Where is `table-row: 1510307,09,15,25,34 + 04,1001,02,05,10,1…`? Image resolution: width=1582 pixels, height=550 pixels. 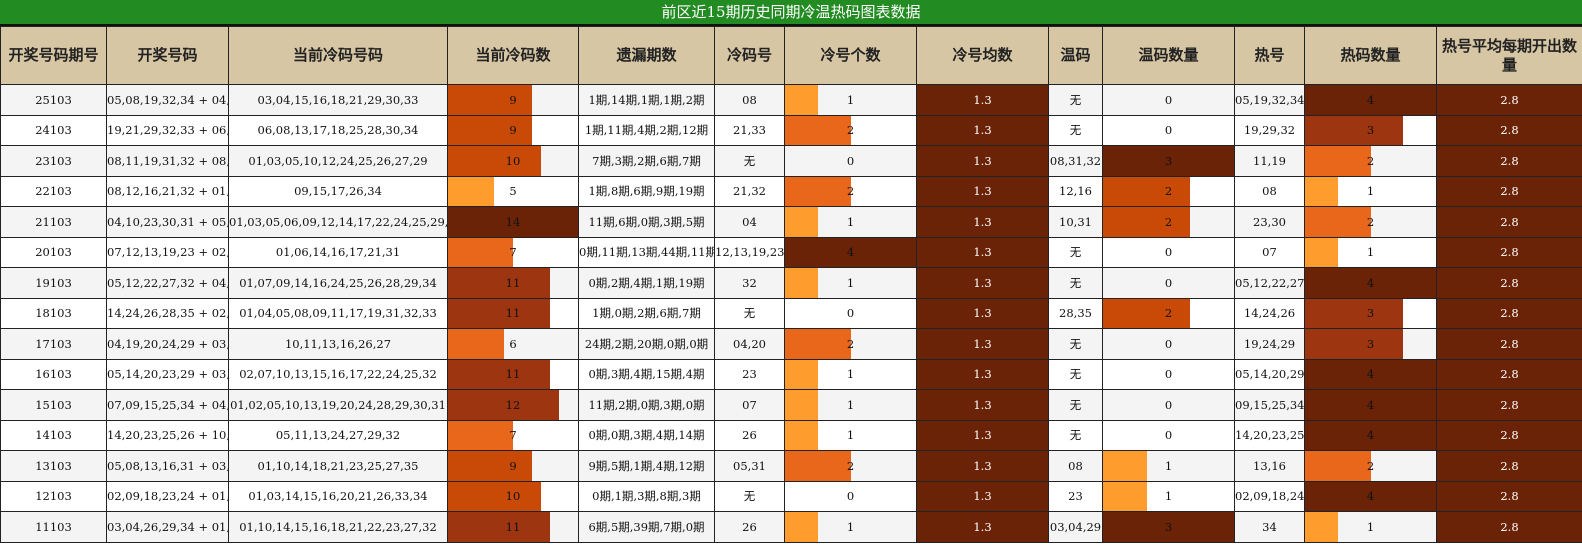 table-row: 1510307,09,15,25,34 + 04,1001,02,05,10,1… is located at coordinates (791, 405).